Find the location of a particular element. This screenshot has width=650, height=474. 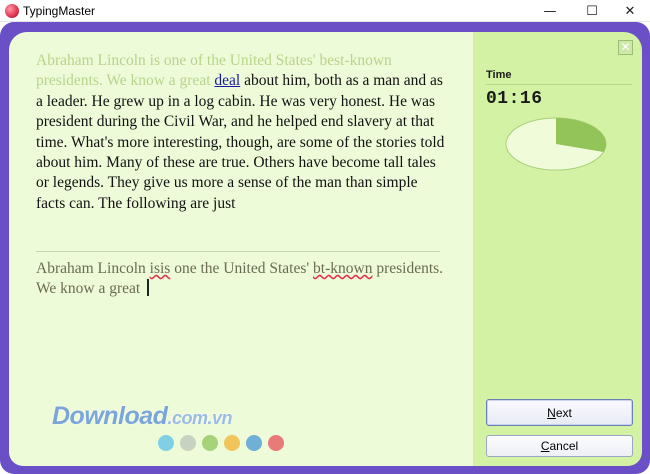

close-button: ✕ is located at coordinates (630, 11).